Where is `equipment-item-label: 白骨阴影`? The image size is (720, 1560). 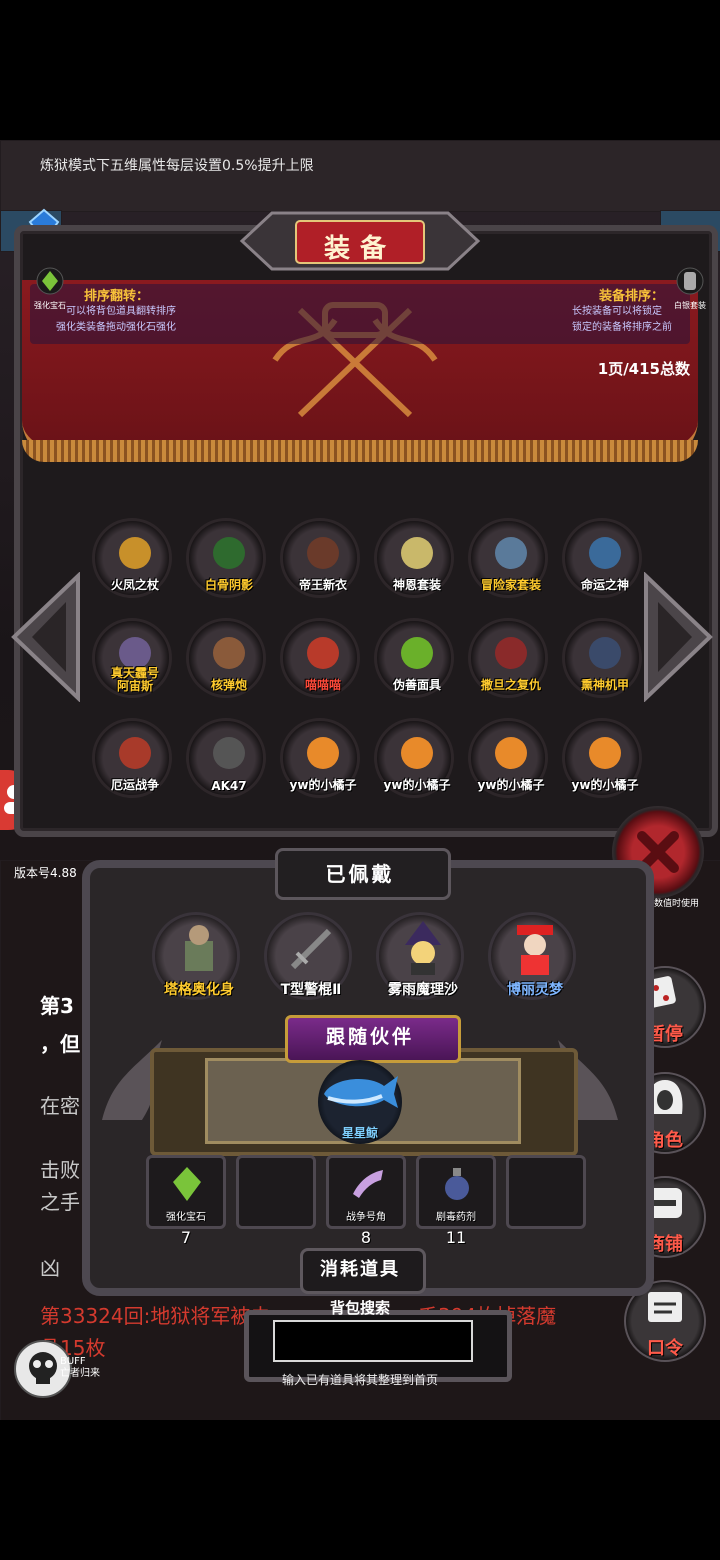 equipment-item-label: 白骨阴影 is located at coordinates (228, 585).